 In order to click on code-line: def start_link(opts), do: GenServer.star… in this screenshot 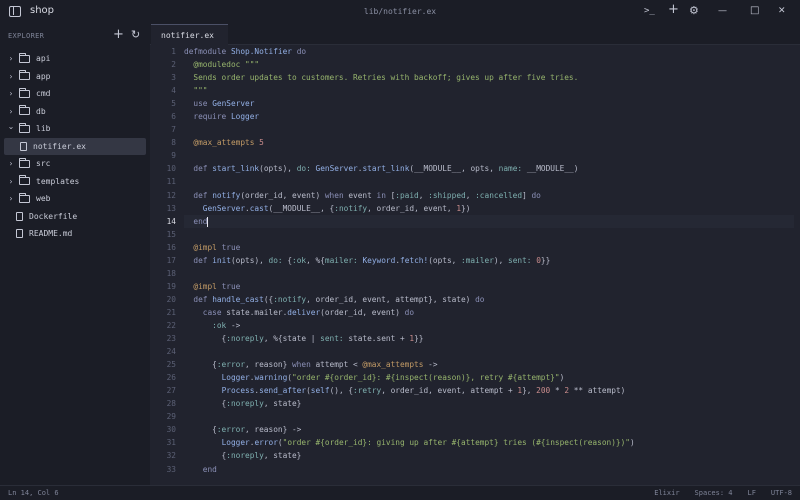, I will do `click(489, 168)`.